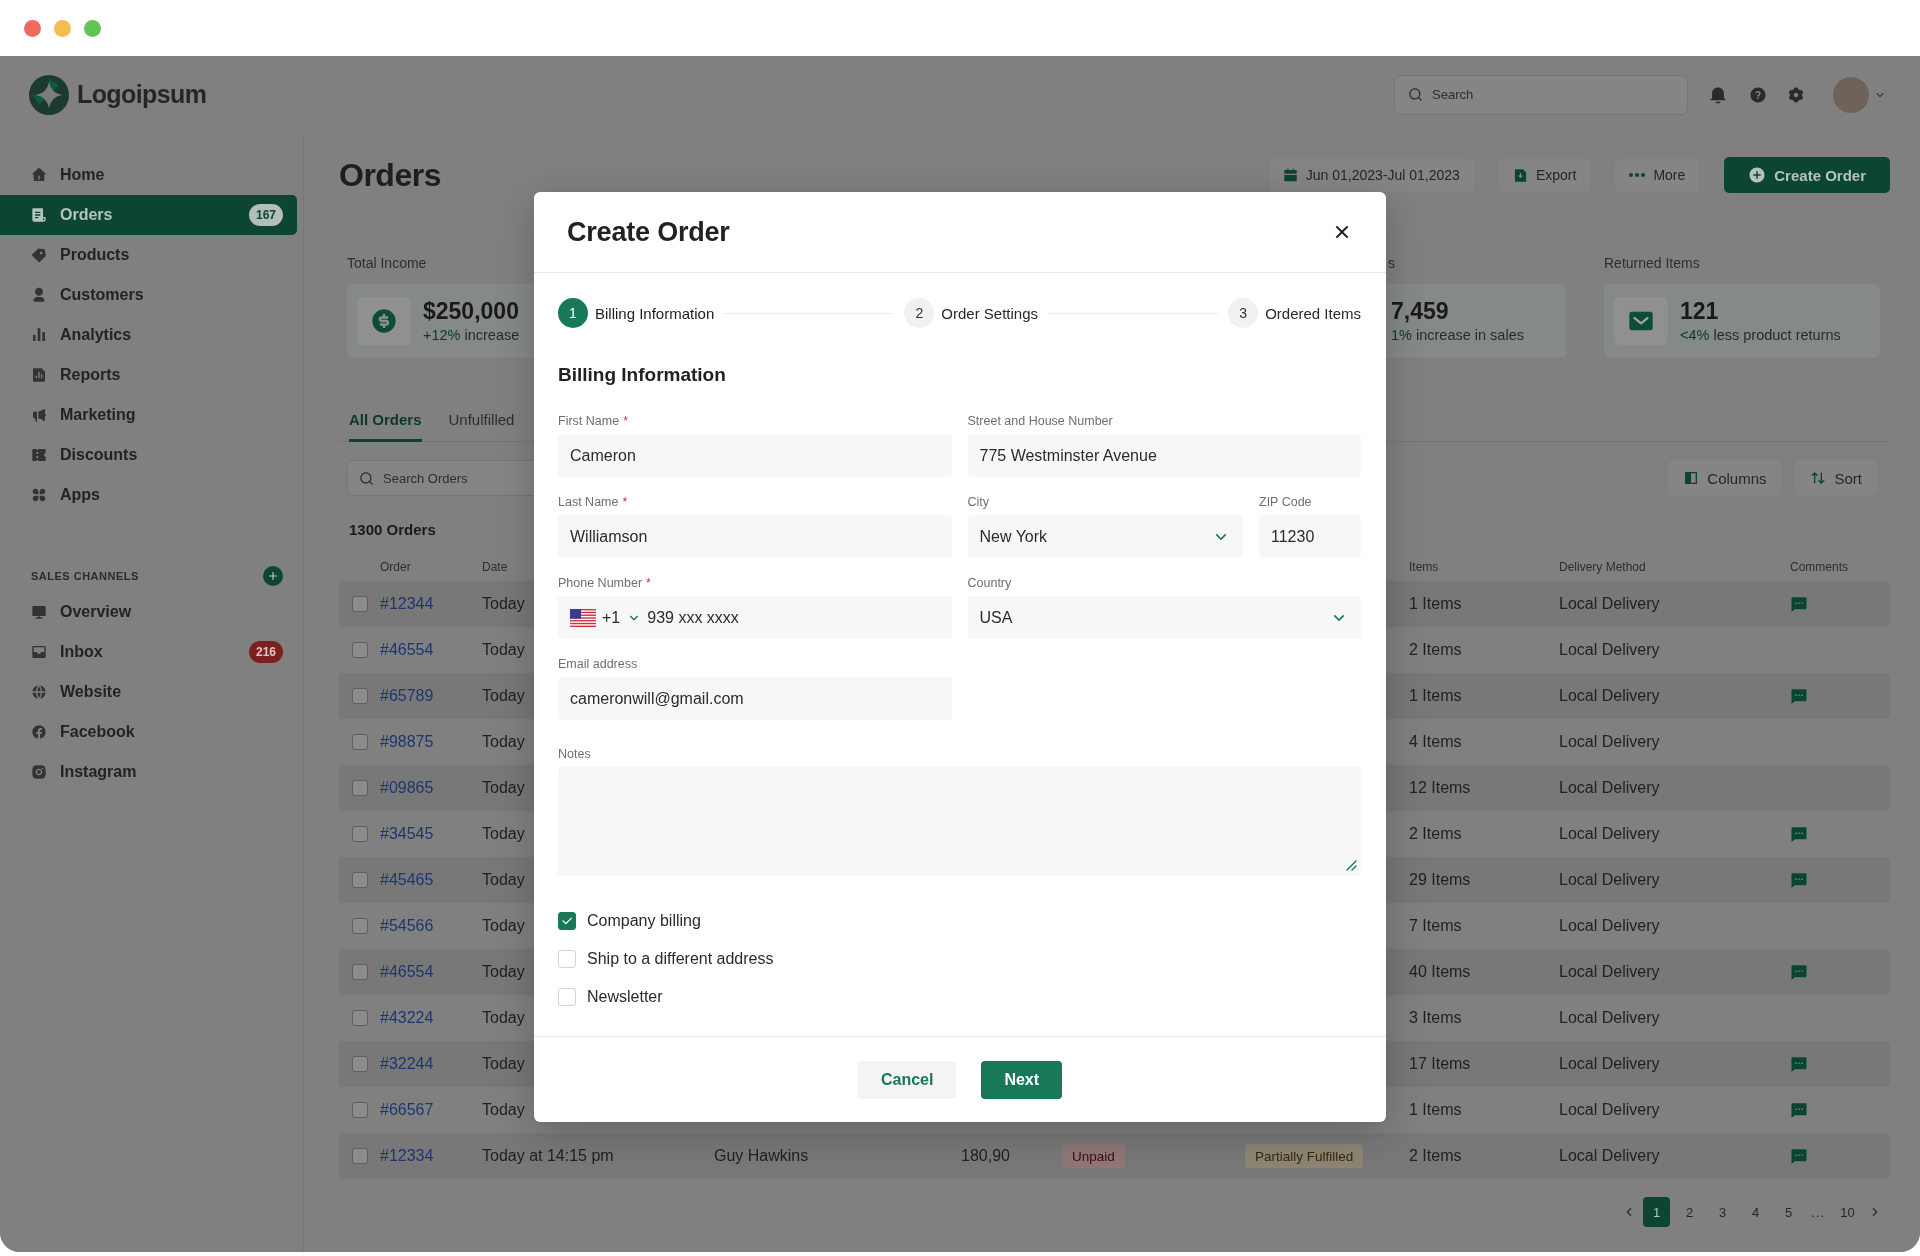  Describe the element at coordinates (32, 28) in the screenshot. I see `close-window-icon` at that location.